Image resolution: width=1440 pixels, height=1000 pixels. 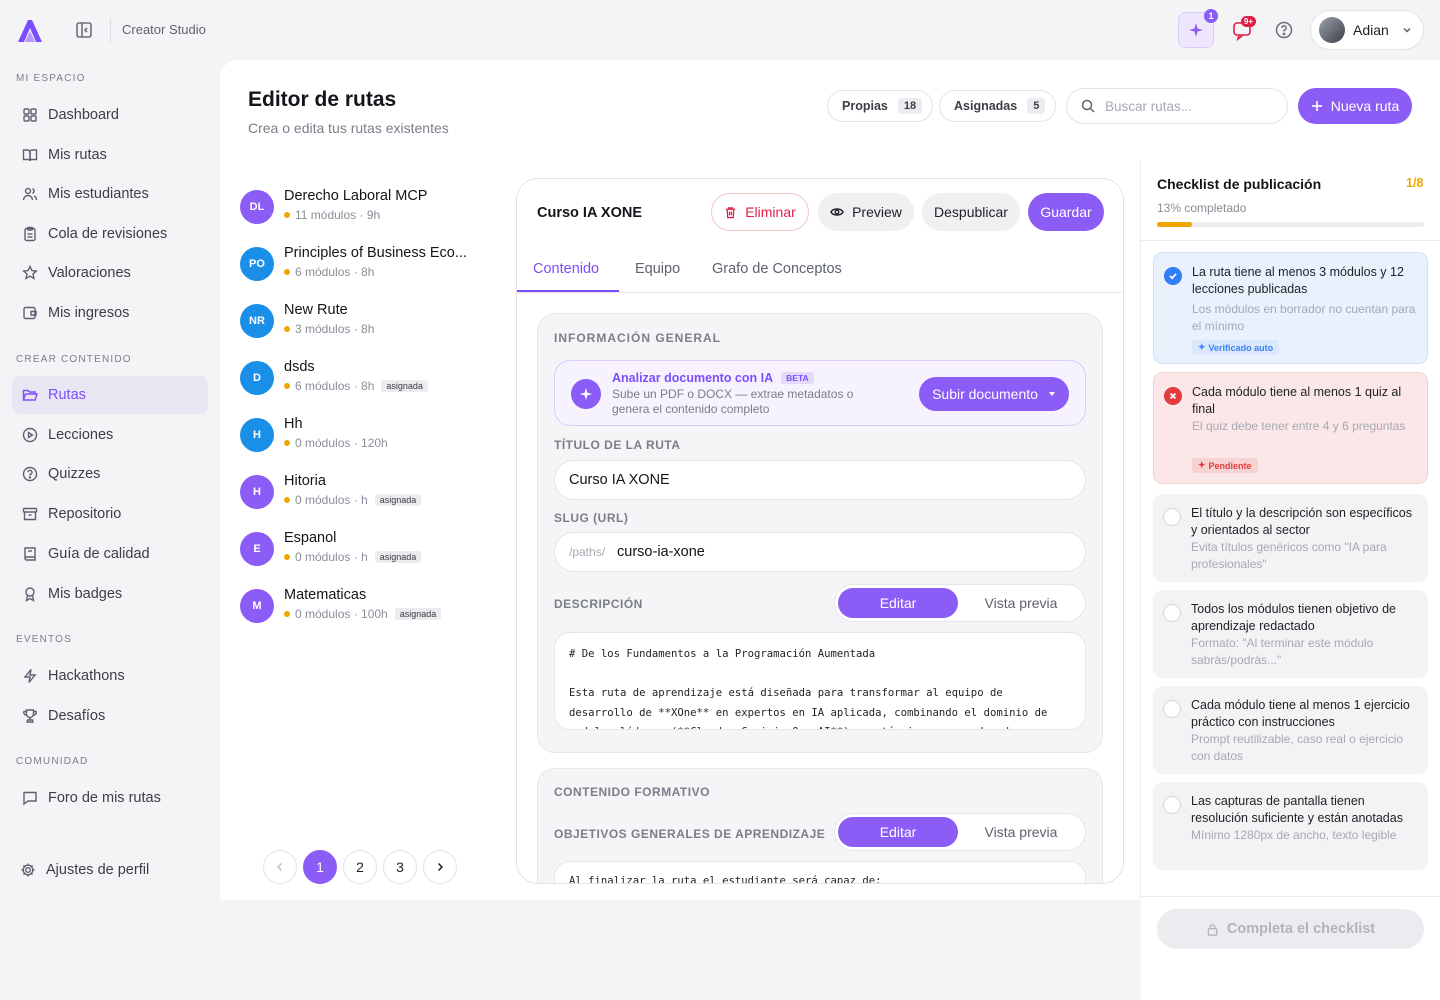 I want to click on delete-button: Eliminar, so click(x=760, y=212).